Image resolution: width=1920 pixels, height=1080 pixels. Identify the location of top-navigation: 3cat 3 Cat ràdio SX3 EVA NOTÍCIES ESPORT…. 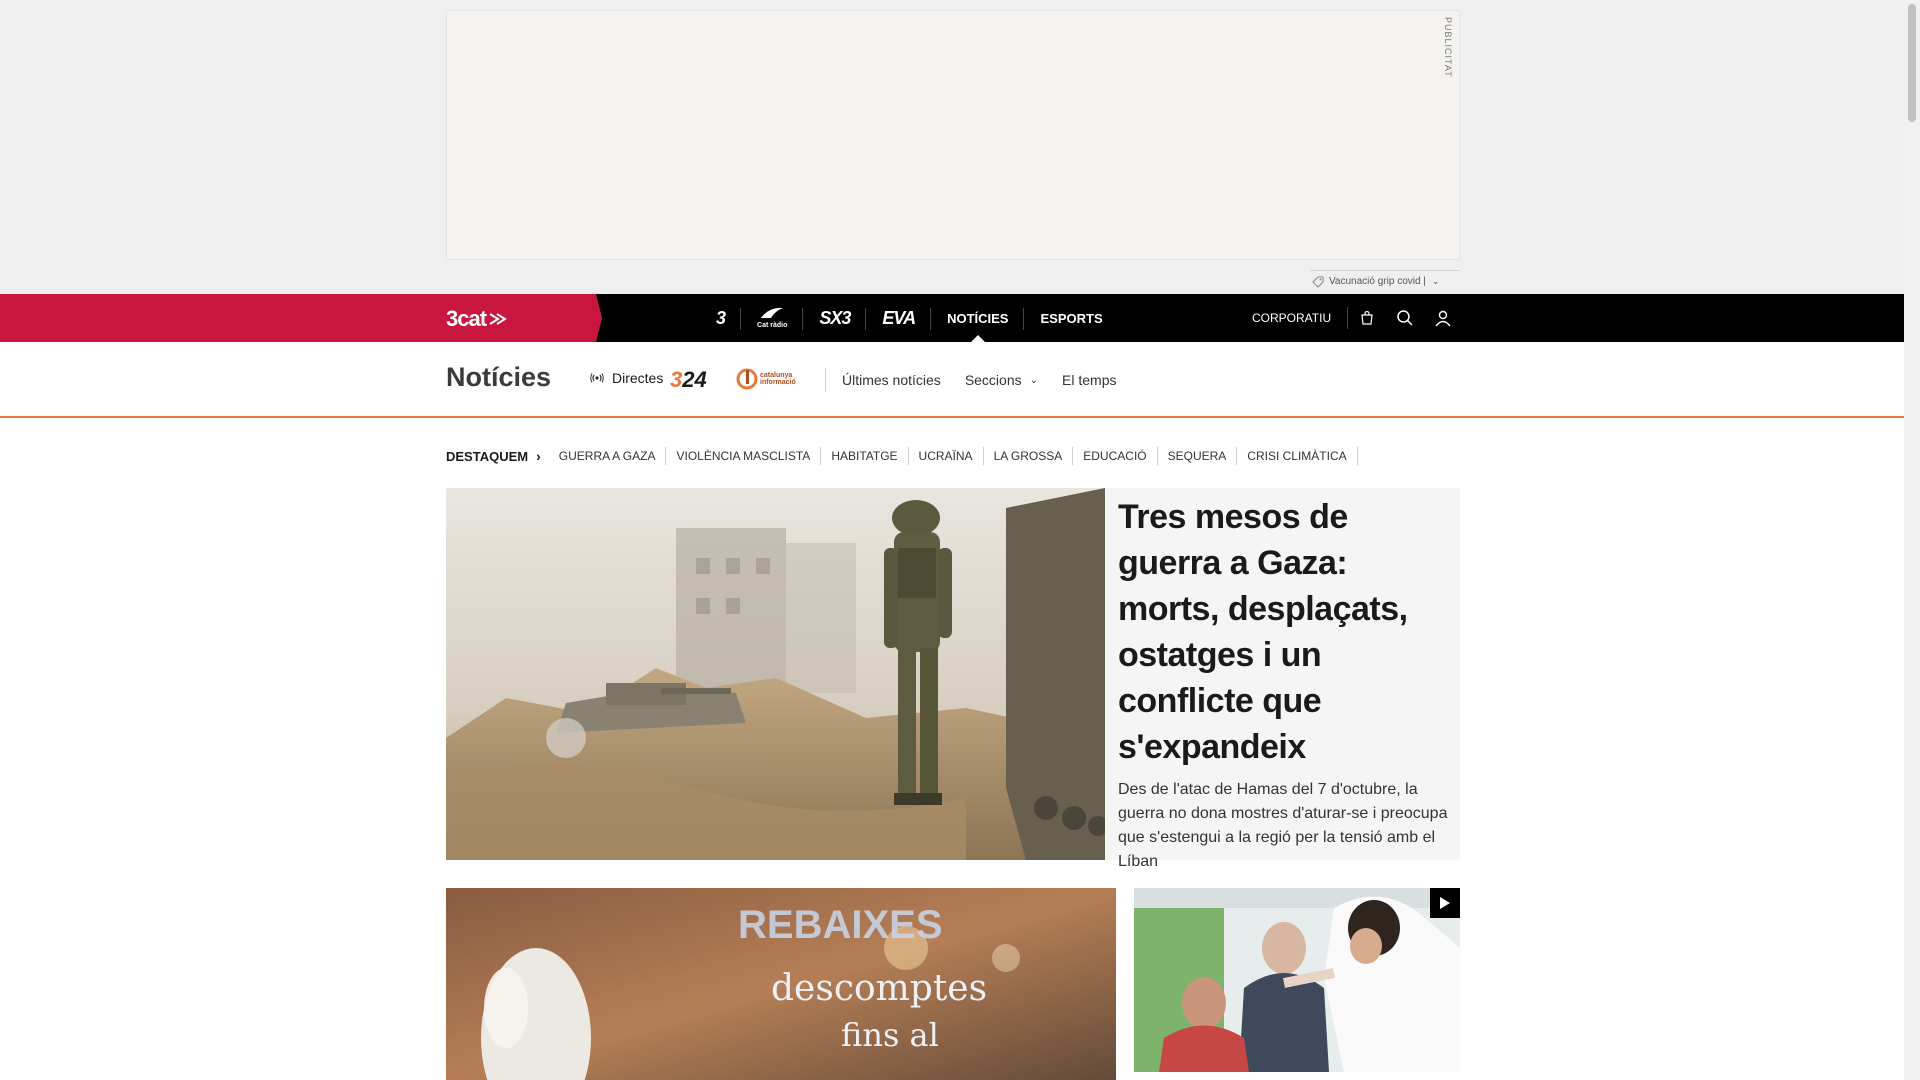
(952, 318).